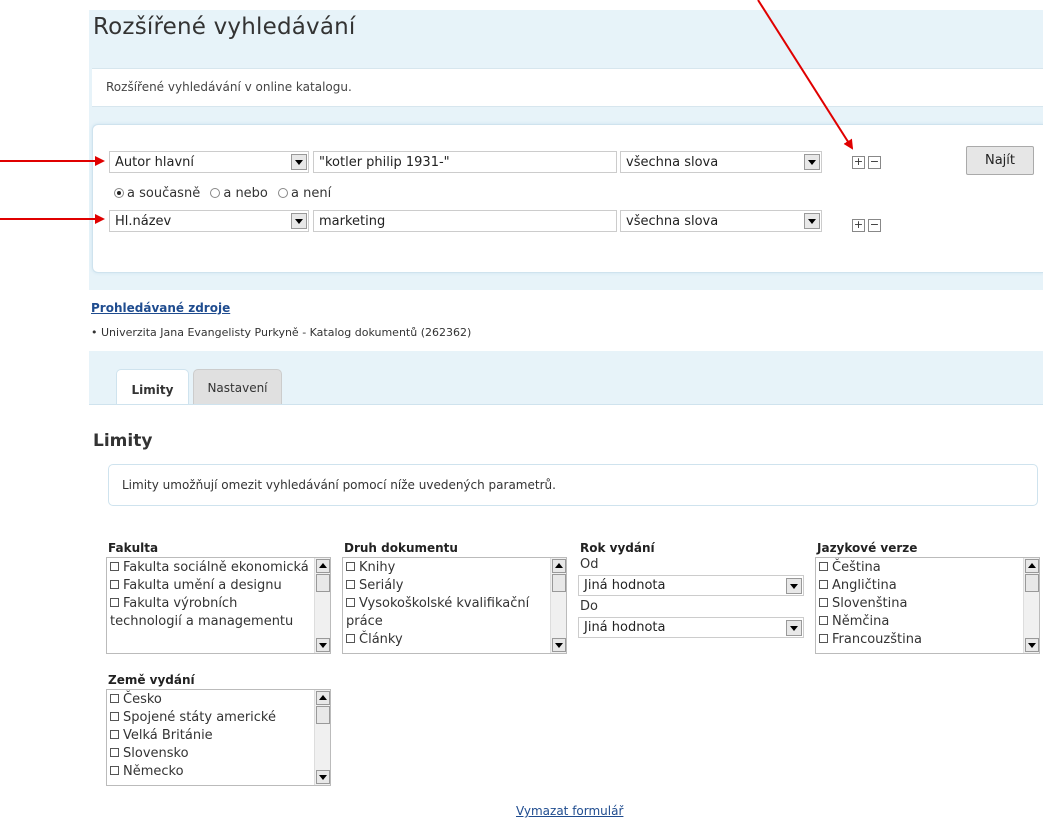 This screenshot has width=1043, height=828. What do you see at coordinates (920, 568) in the screenshot?
I see `list-item: Čeština` at bounding box center [920, 568].